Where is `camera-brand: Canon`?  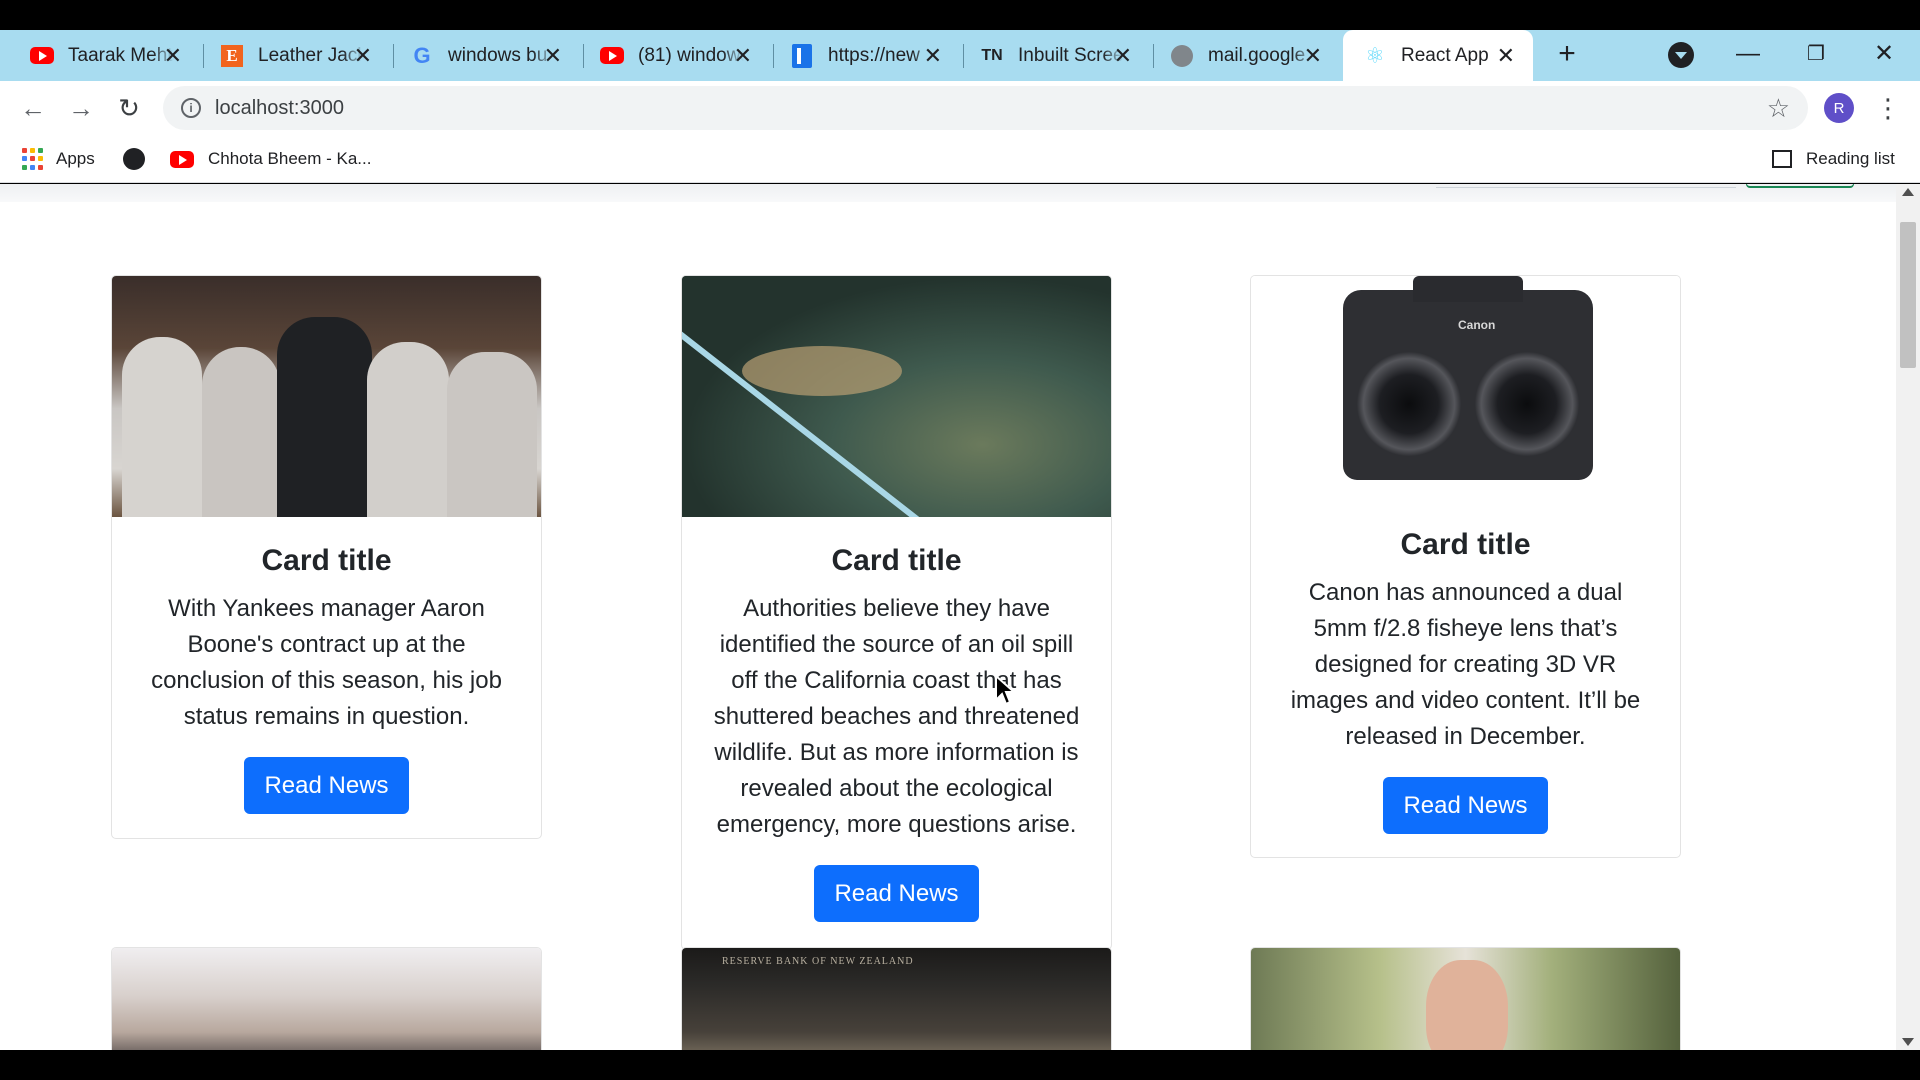
camera-brand: Canon is located at coordinates (1477, 325).